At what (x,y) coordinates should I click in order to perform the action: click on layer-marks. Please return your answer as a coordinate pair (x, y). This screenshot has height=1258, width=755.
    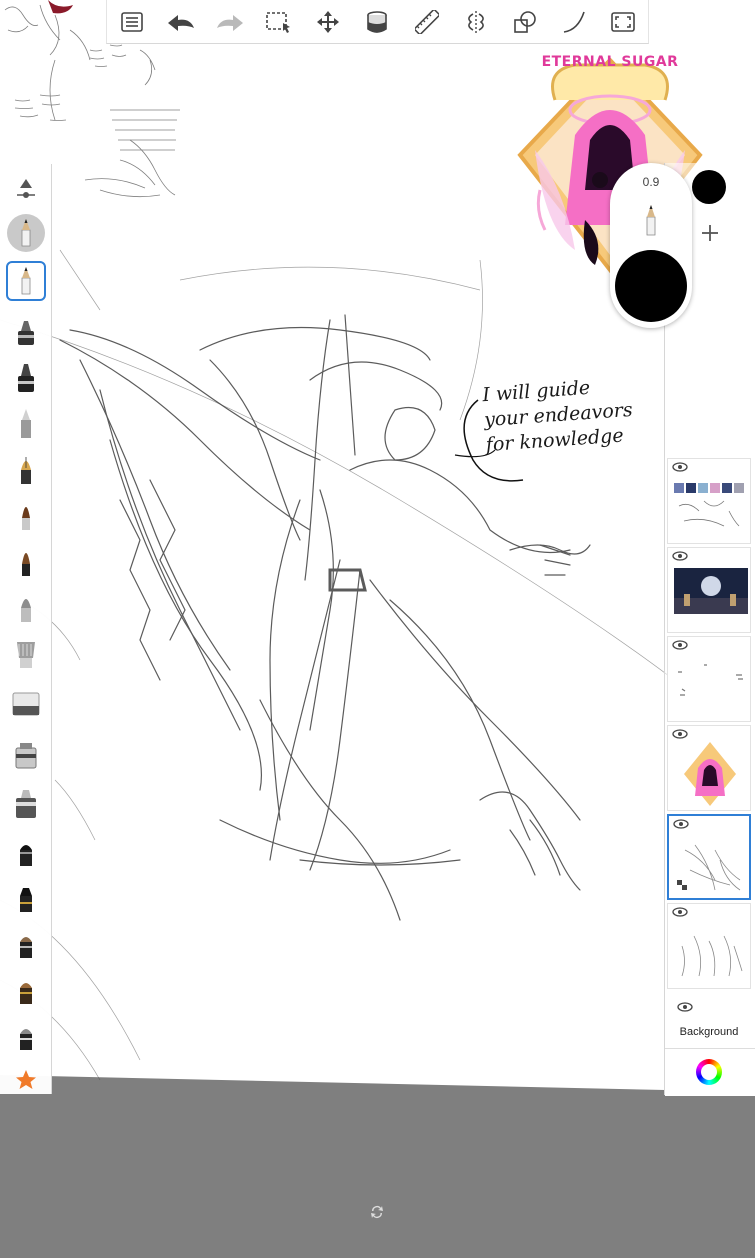
    Looking at the image, I should click on (709, 679).